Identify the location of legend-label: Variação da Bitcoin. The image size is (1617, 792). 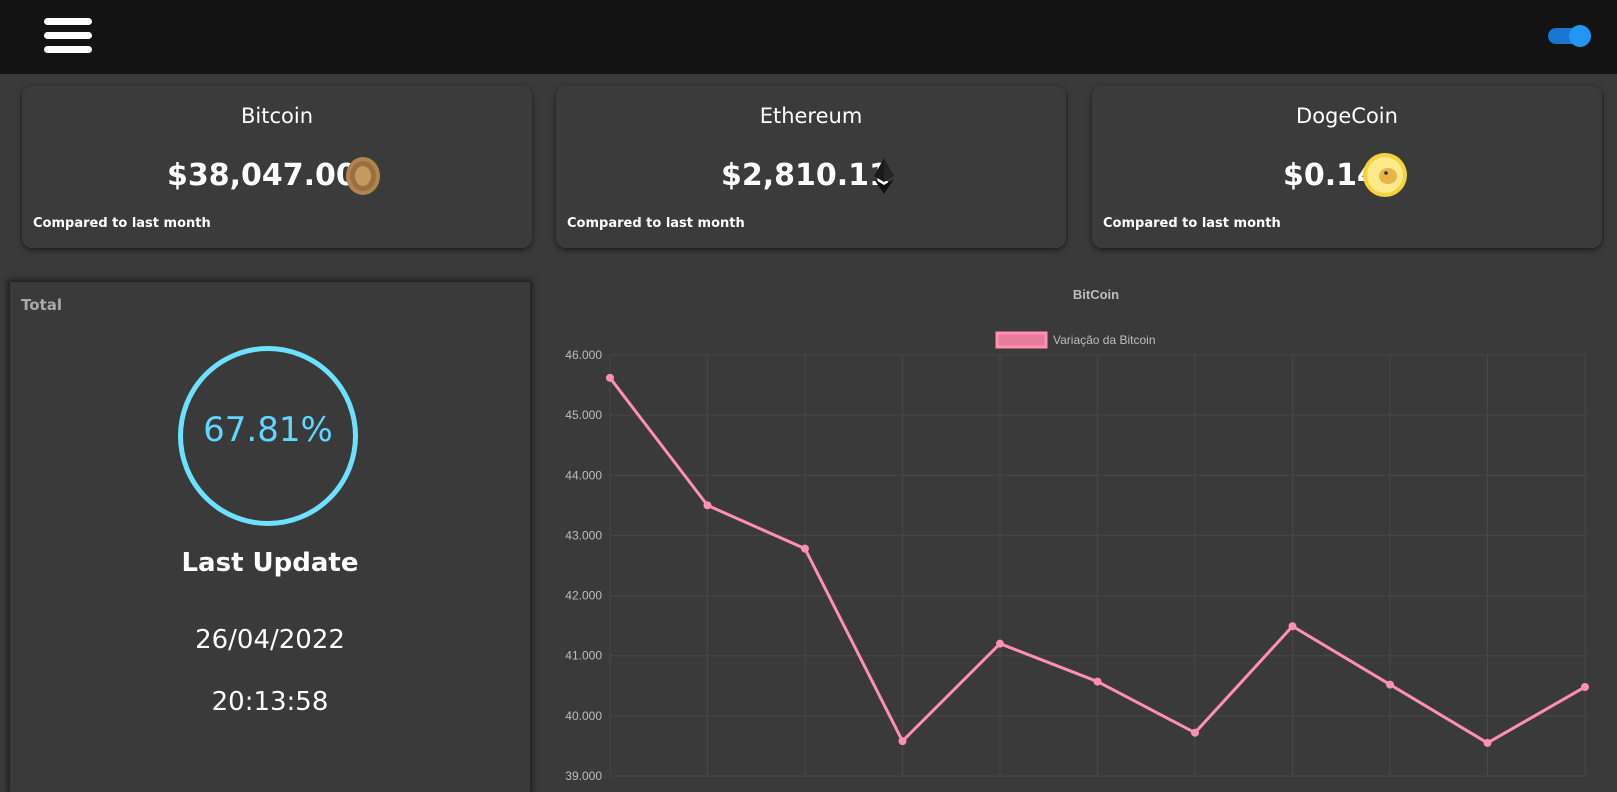
(1104, 340).